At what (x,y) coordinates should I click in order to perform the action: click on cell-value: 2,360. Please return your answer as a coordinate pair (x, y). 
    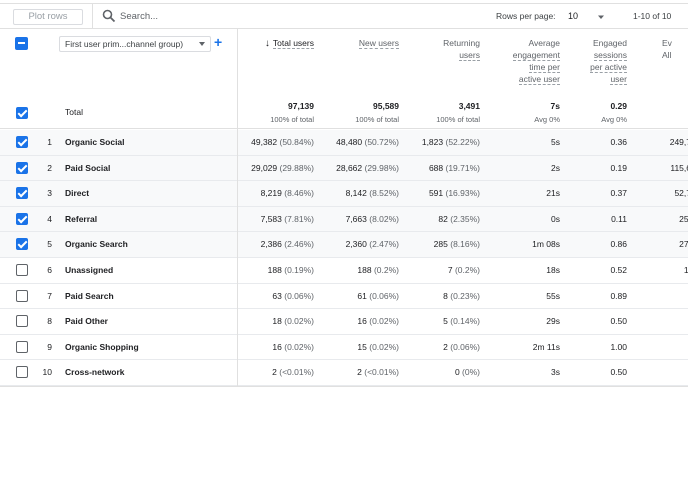
    Looking at the image, I should click on (356, 244).